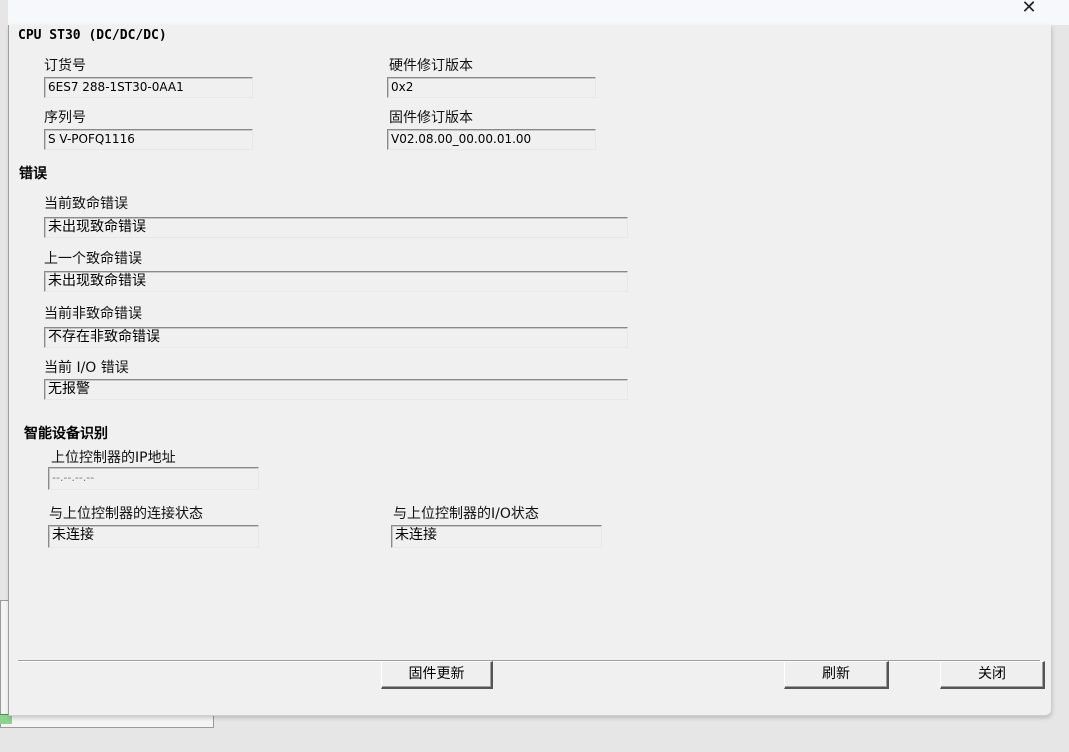 This screenshot has width=1069, height=752. I want to click on firmware-revision-field: V02.08.00_00.00.01.00, so click(491, 139).